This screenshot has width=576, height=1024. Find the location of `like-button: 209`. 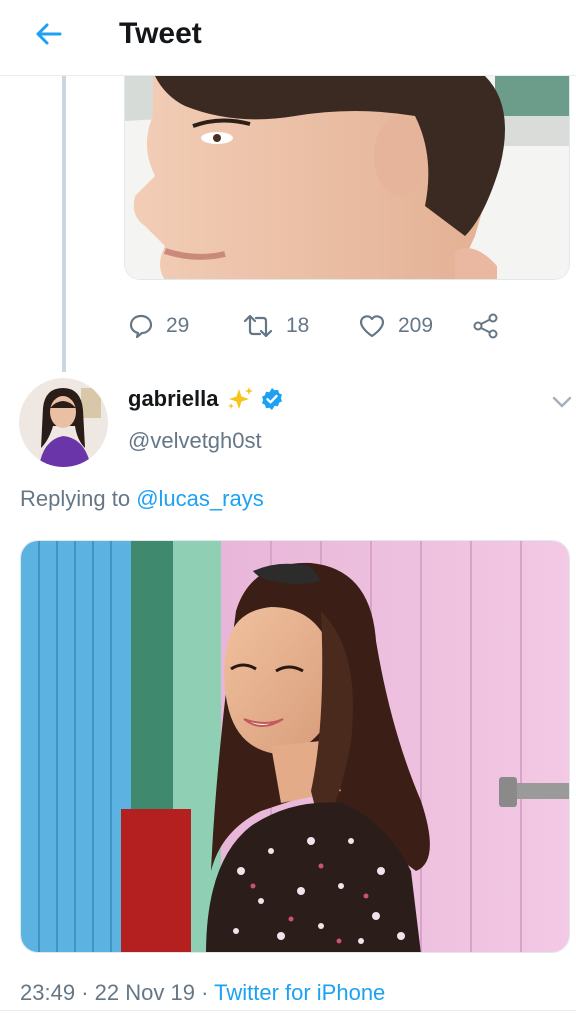

like-button: 209 is located at coordinates (395, 326).